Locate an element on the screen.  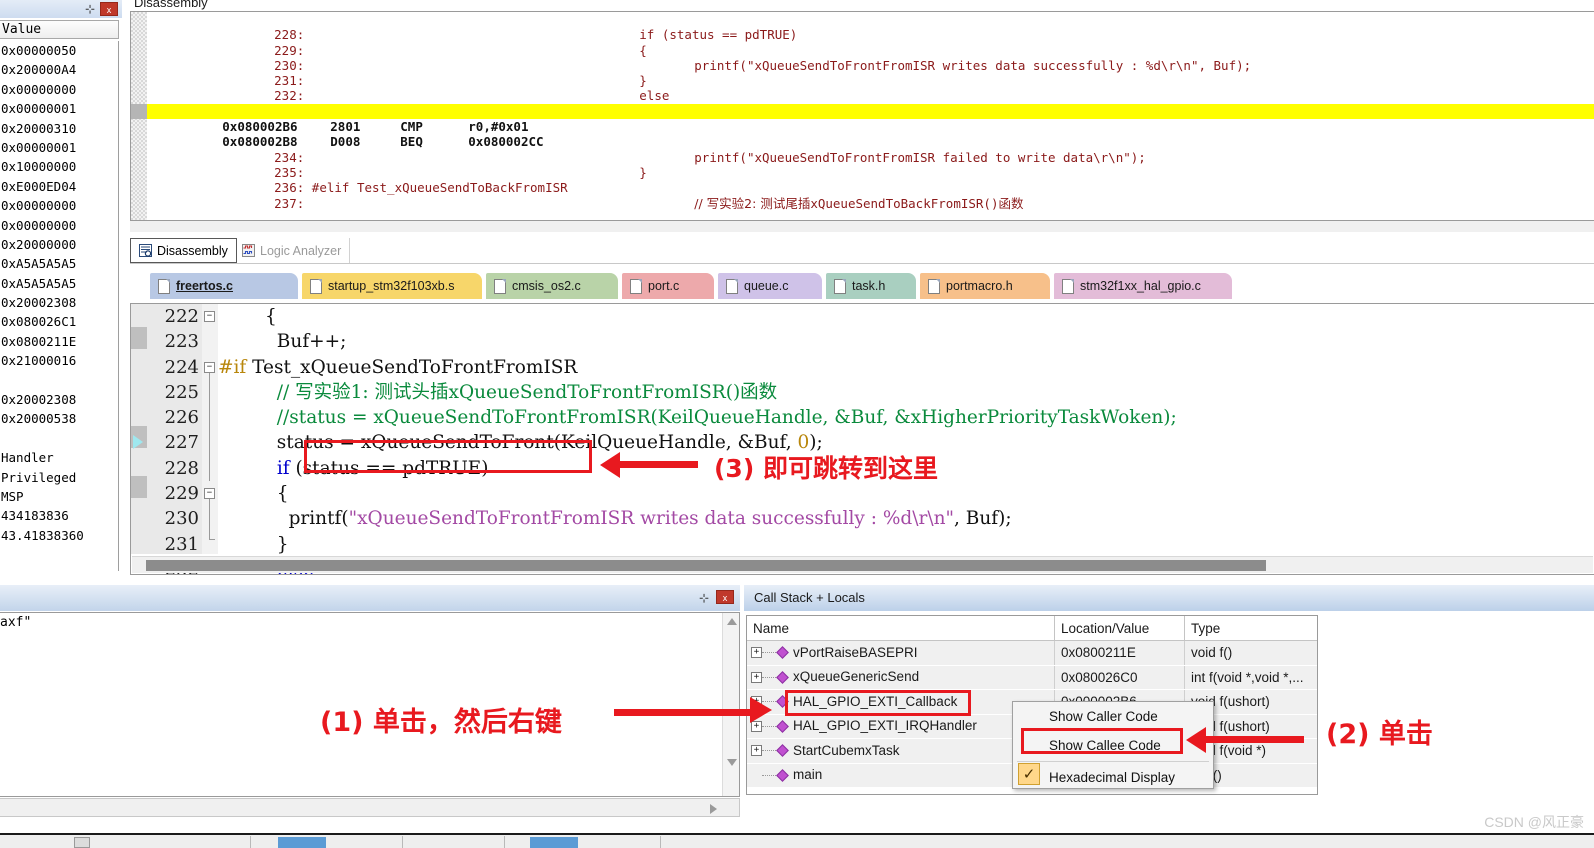
code-coverage-marker is located at coordinates (139, 487).